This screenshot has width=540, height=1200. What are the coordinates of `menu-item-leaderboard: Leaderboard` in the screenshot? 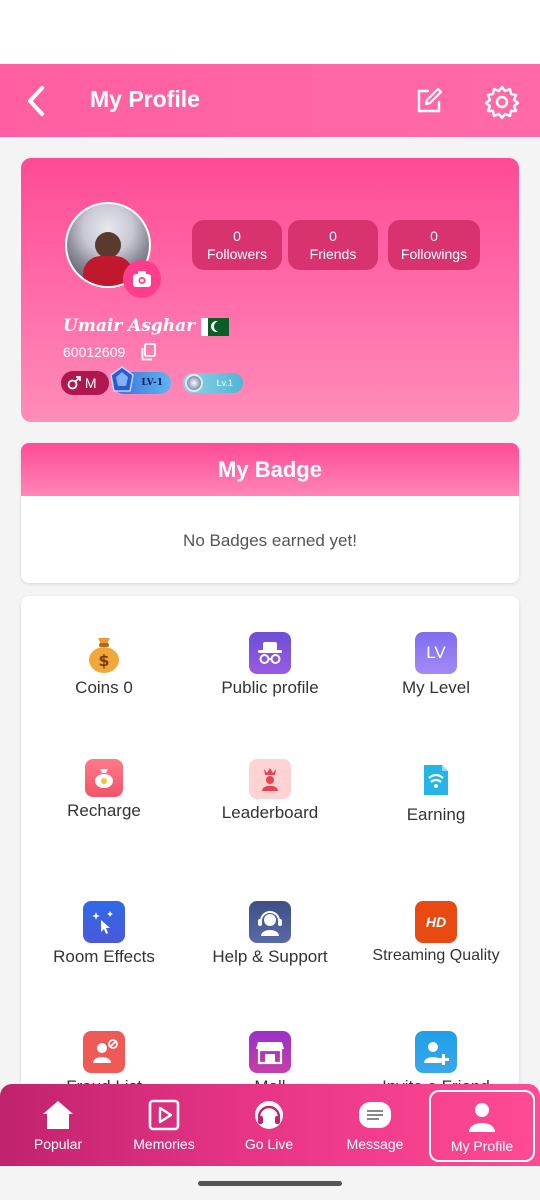 It's located at (270, 791).